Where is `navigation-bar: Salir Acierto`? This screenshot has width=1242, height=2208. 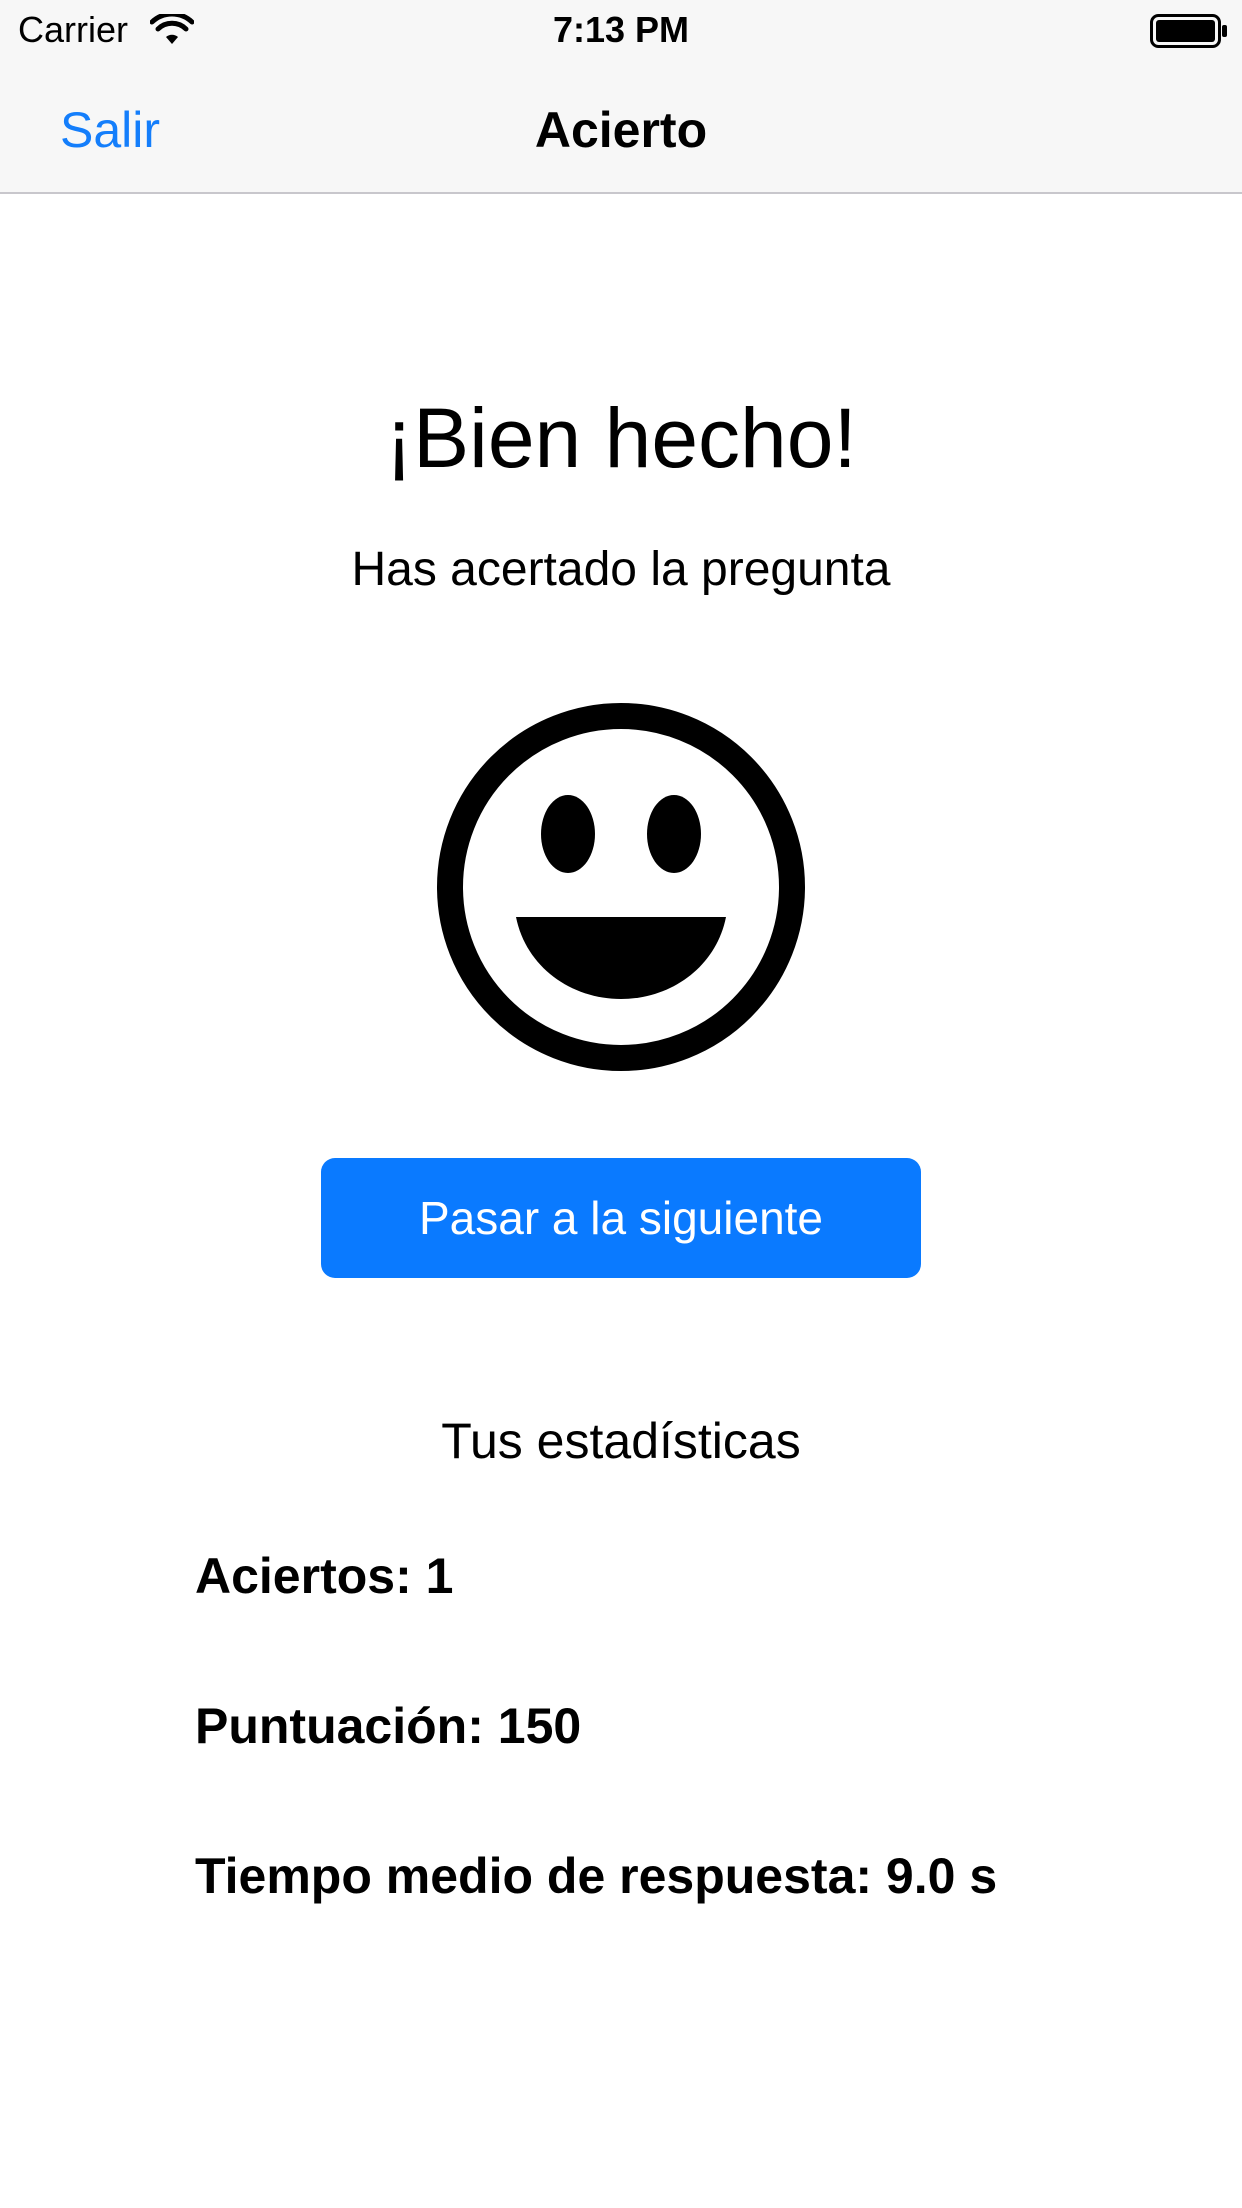
navigation-bar: Salir Acierto is located at coordinates (621, 127).